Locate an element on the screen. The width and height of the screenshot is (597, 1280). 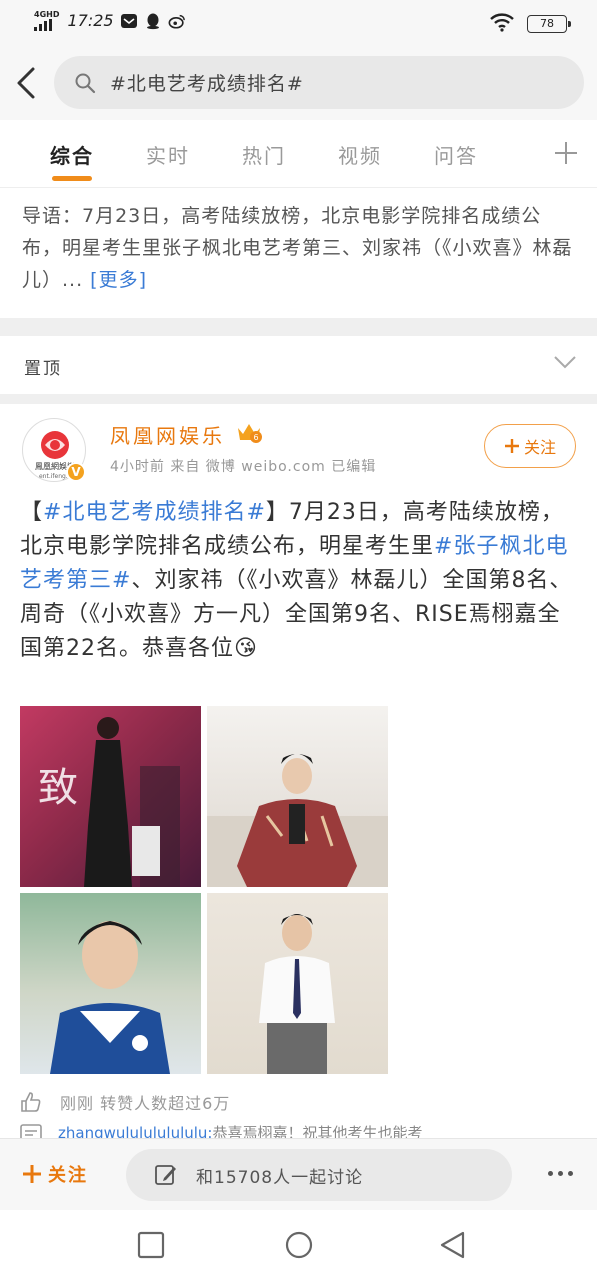
photo-backdrop-text: 致 is located at coordinates (58, 788).